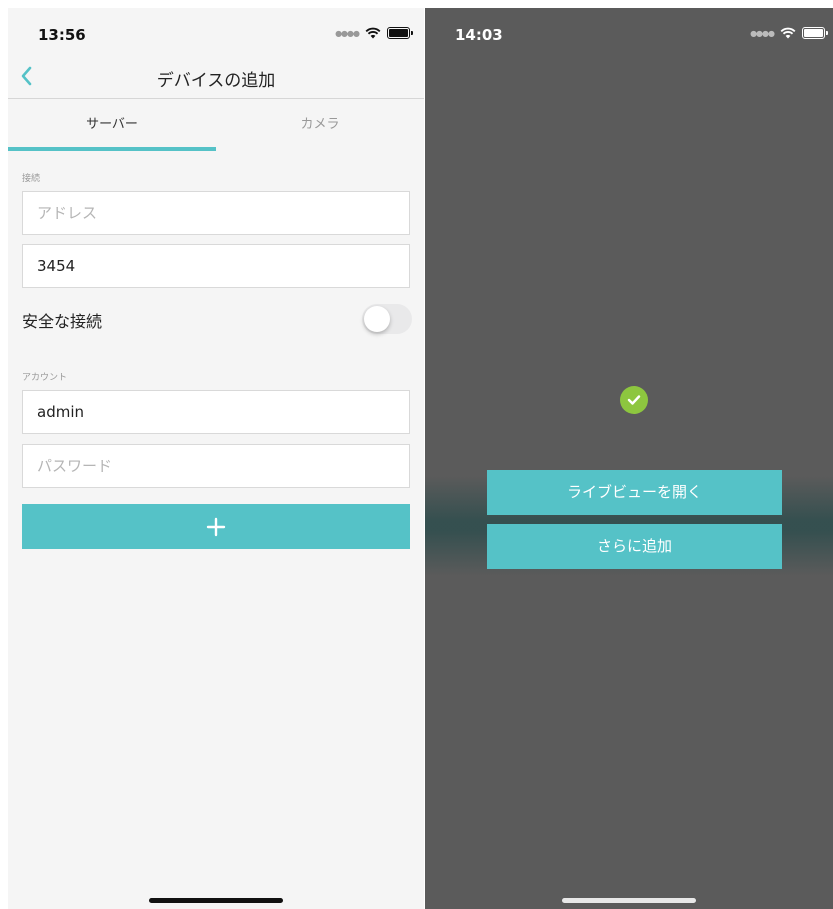 This screenshot has height=909, width=833. I want to click on tab-camera: カメラ, so click(320, 125).